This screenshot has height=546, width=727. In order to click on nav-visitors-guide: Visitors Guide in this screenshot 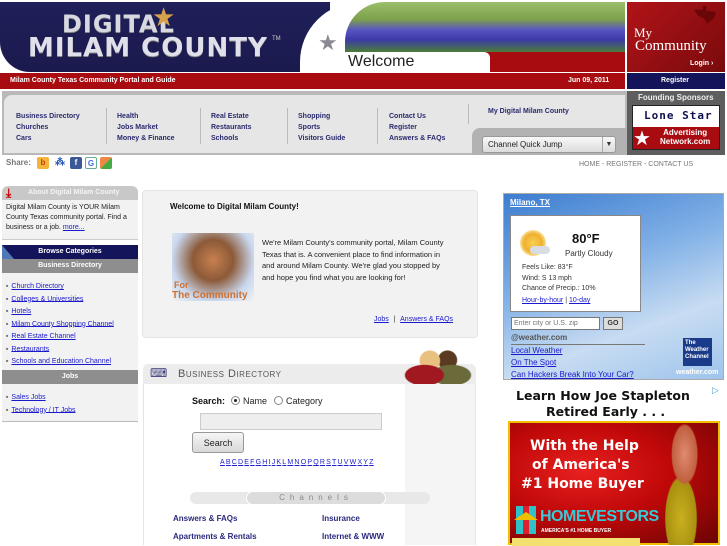, I will do `click(321, 138)`.